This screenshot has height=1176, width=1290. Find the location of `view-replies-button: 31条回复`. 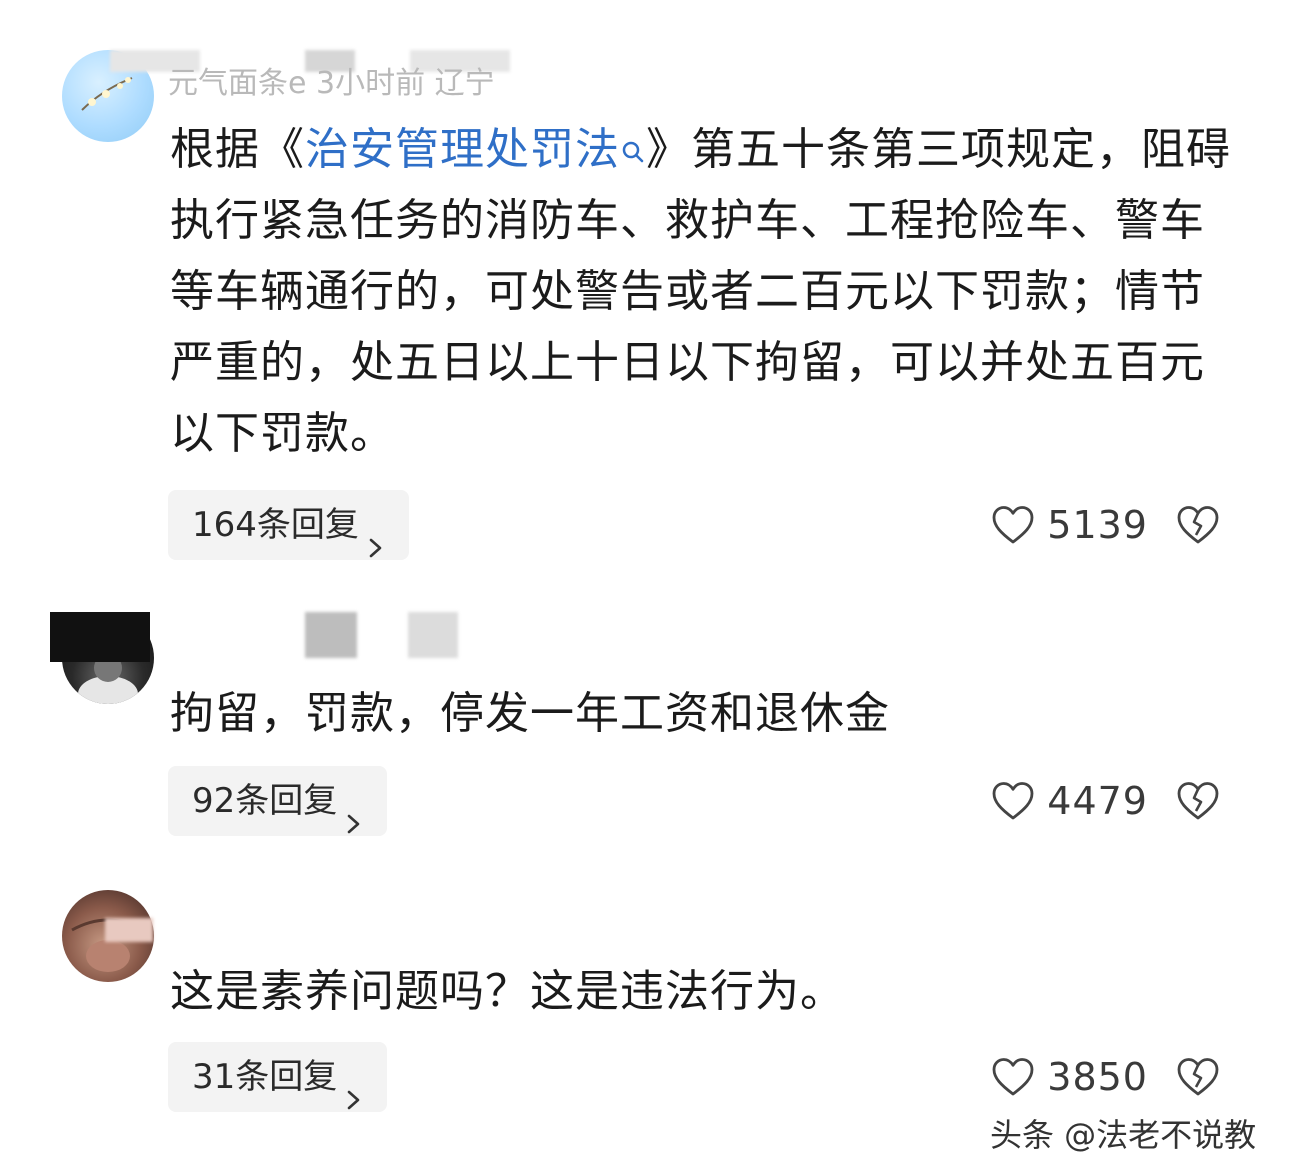

view-replies-button: 31条回复 is located at coordinates (278, 1077).